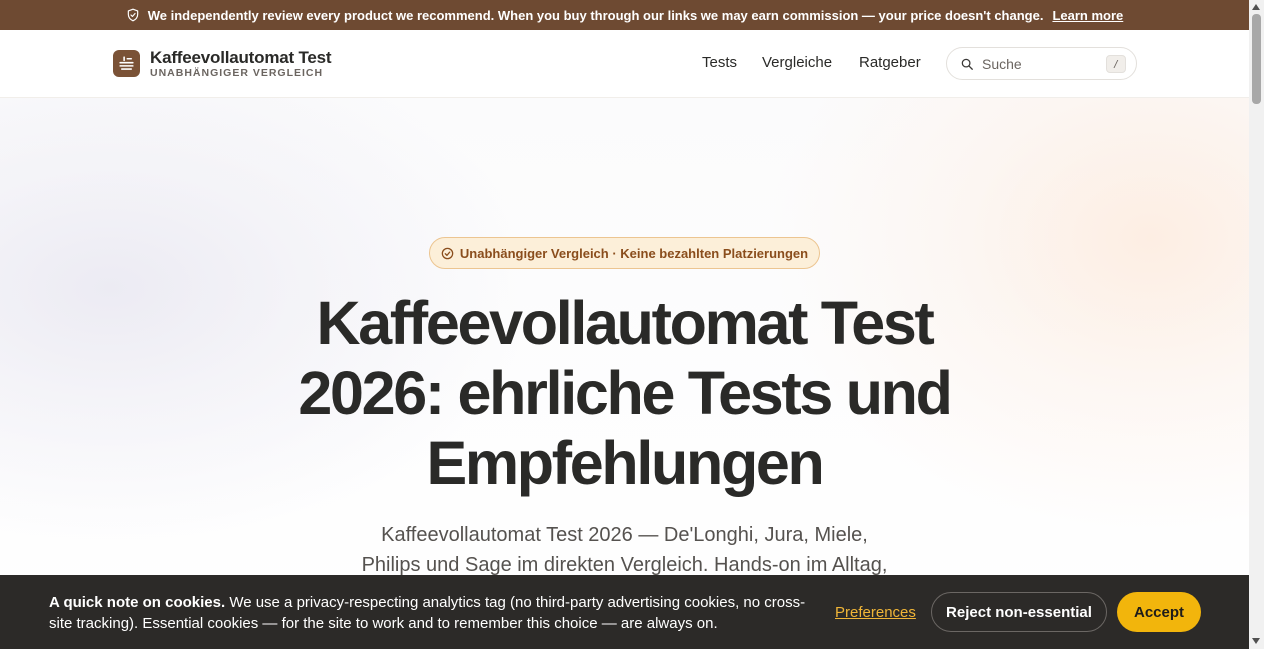 The image size is (1264, 649). Describe the element at coordinates (1019, 612) in the screenshot. I see `reject-button: Reject non-essential` at that location.